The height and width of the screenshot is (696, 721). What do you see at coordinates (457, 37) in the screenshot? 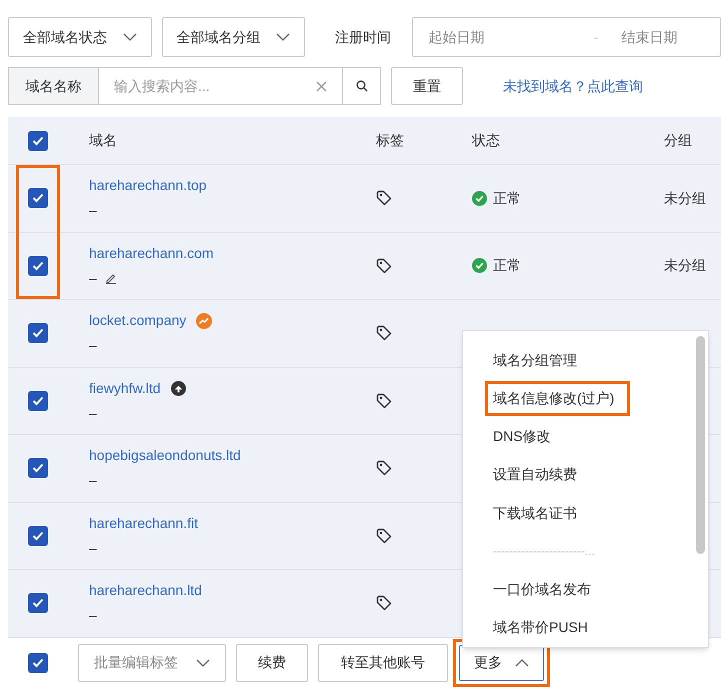
I see `start-date-placeholder: 起始日期` at bounding box center [457, 37].